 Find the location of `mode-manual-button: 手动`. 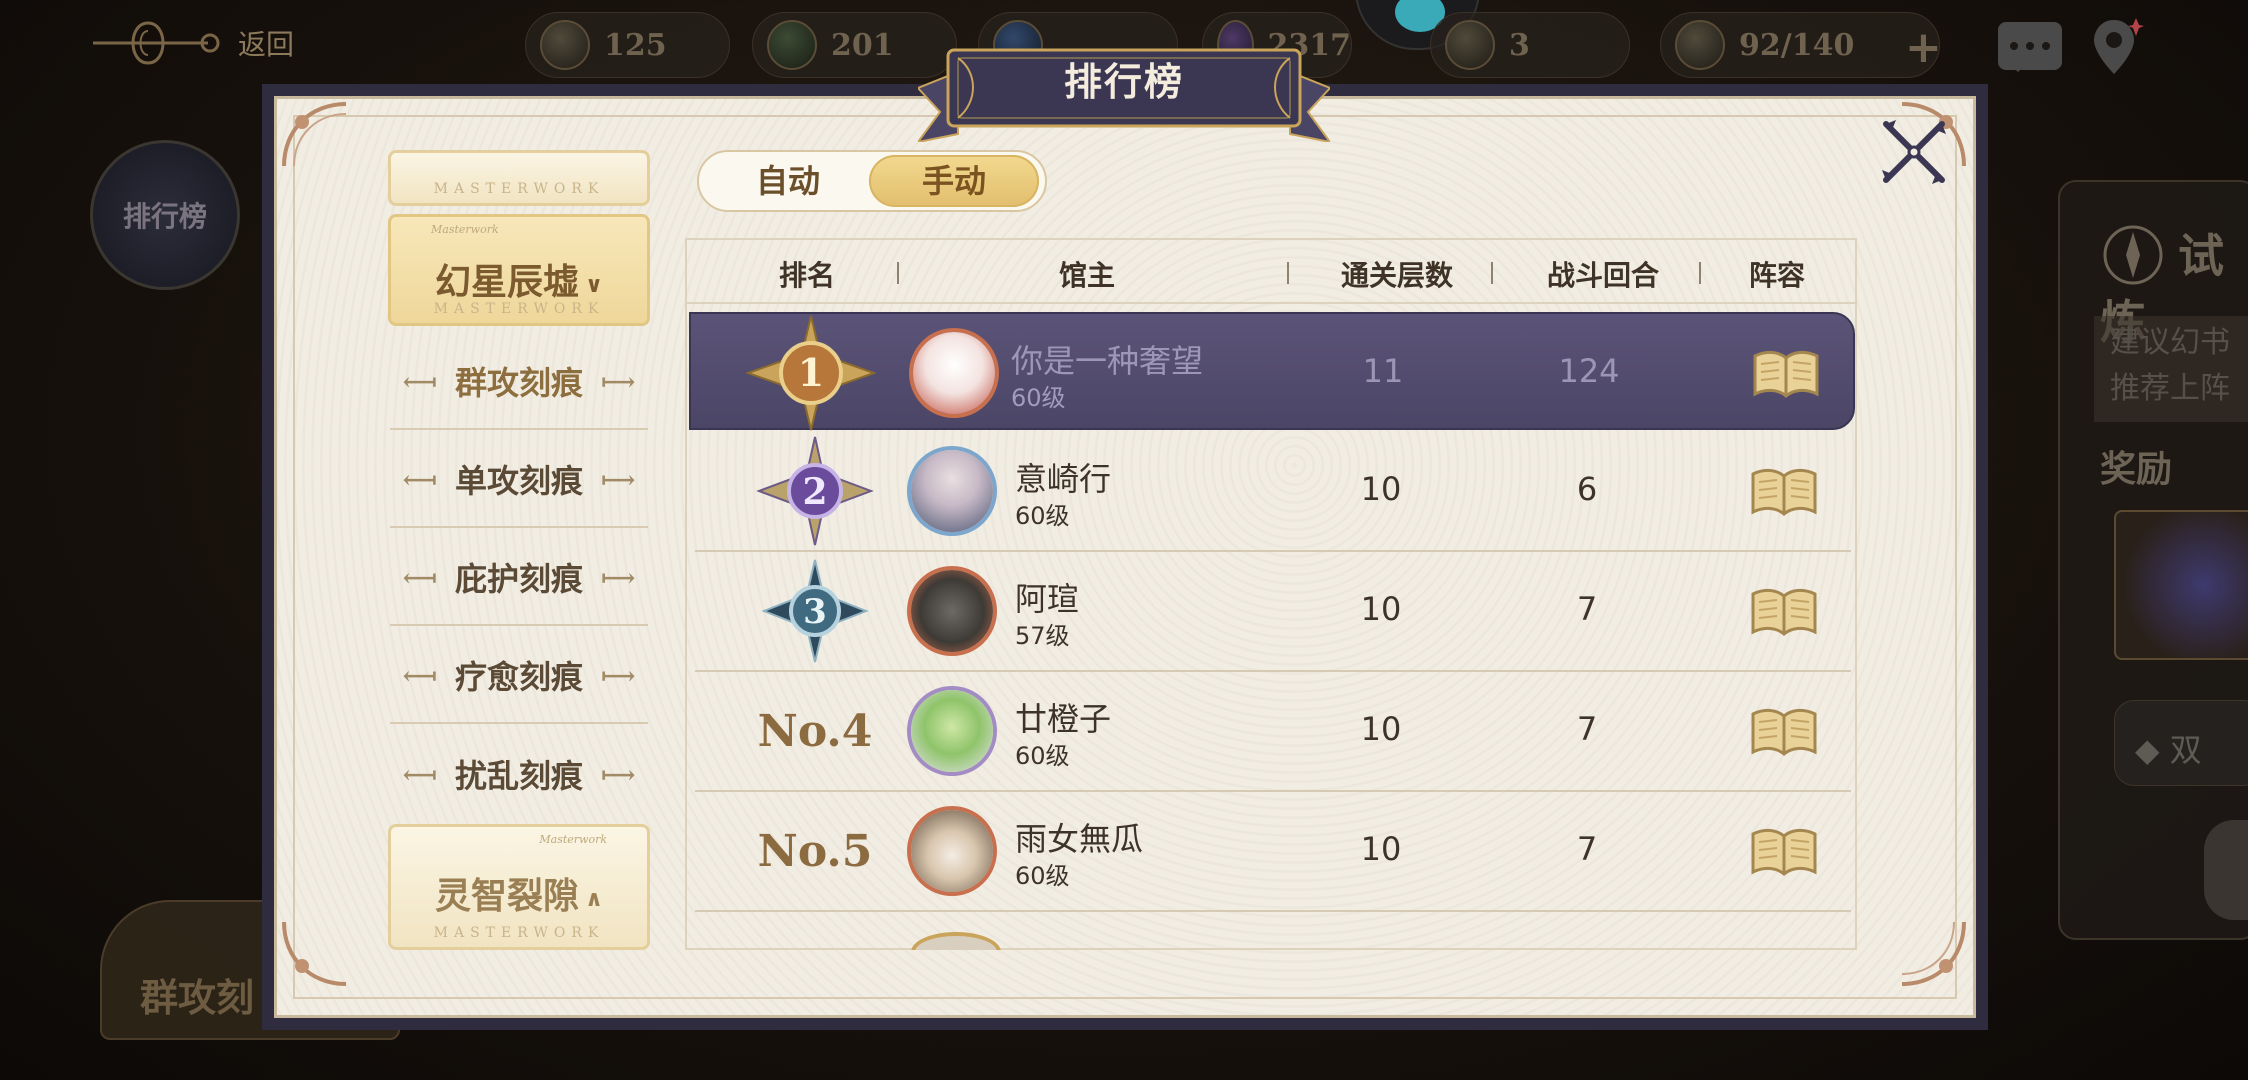

mode-manual-button: 手动 is located at coordinates (954, 181).